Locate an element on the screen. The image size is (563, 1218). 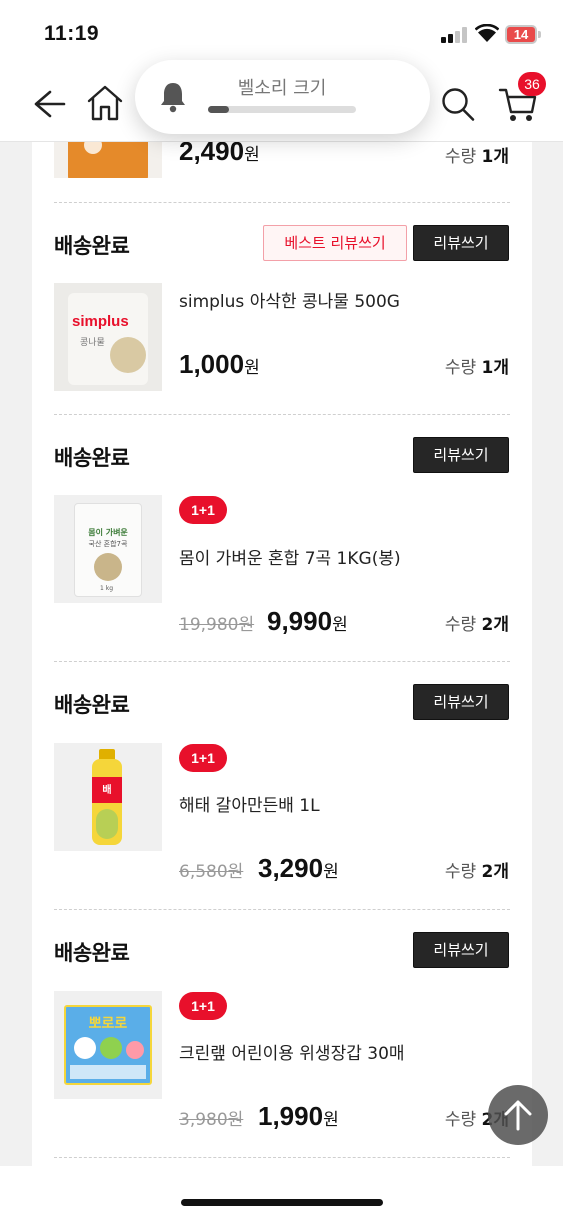
sale-price: 1,000원 is located at coordinates (219, 364).